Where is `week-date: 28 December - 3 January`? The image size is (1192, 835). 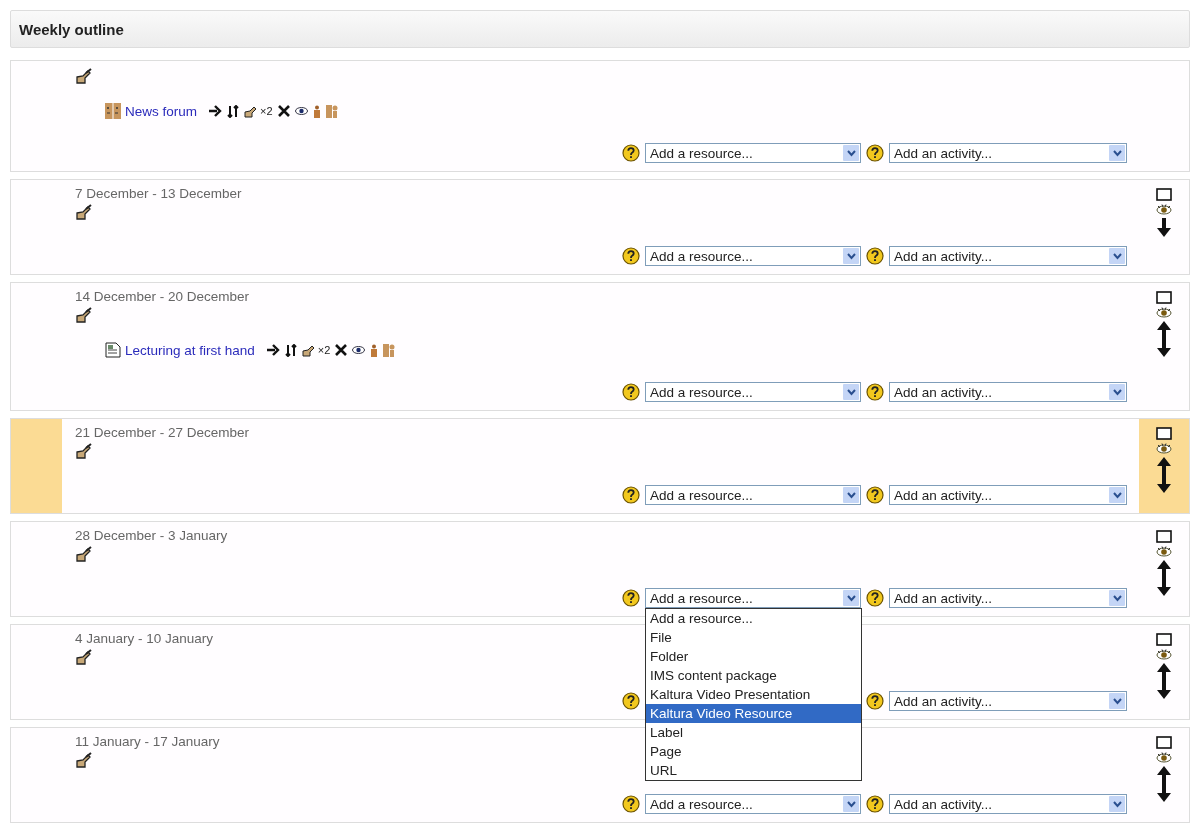 week-date: 28 December - 3 January is located at coordinates (151, 536).